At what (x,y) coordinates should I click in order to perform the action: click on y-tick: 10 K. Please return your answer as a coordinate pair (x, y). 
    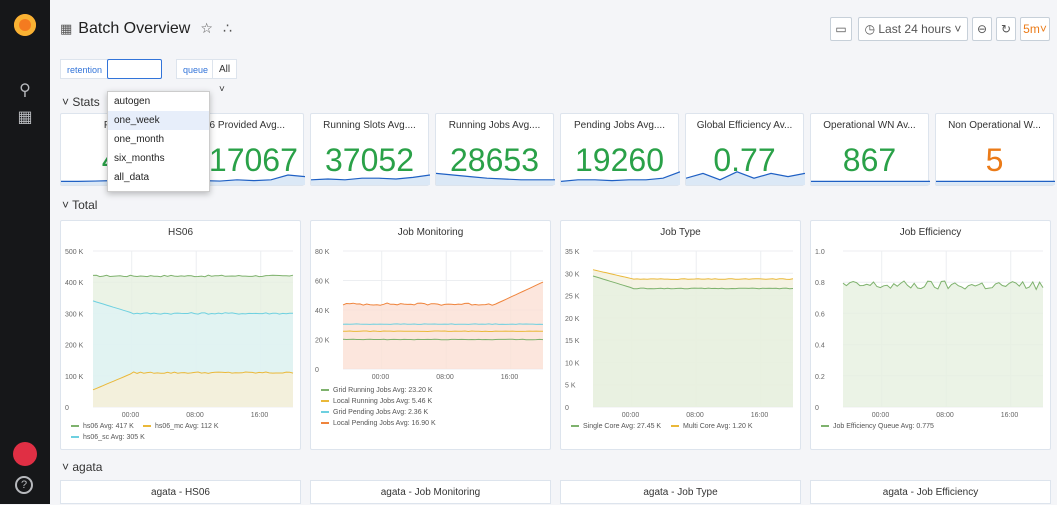
    Looking at the image, I should click on (572, 363).